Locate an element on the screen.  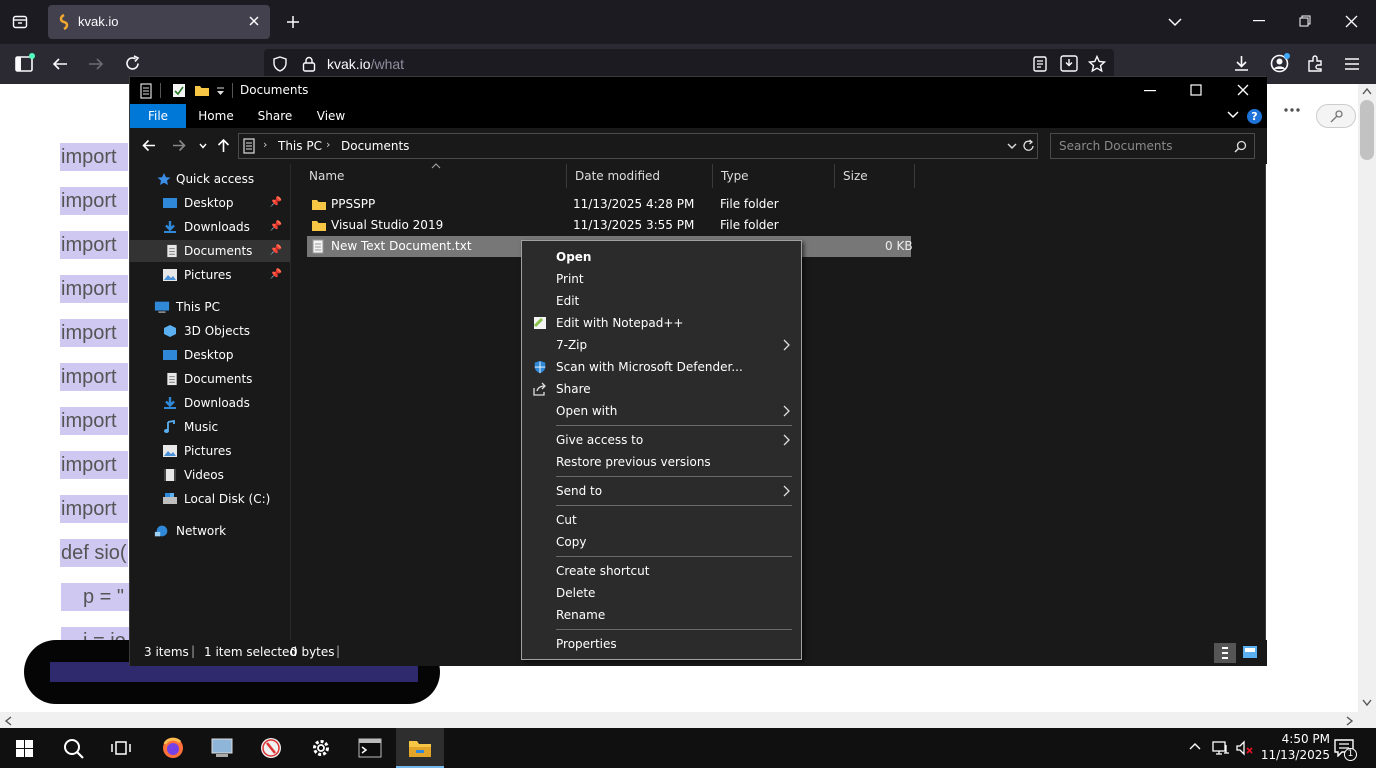
tracking-protection-icon is located at coordinates (280, 64).